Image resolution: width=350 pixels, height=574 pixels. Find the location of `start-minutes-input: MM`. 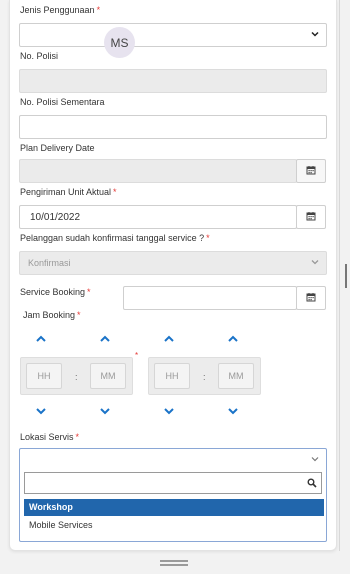

start-minutes-input: MM is located at coordinates (108, 376).